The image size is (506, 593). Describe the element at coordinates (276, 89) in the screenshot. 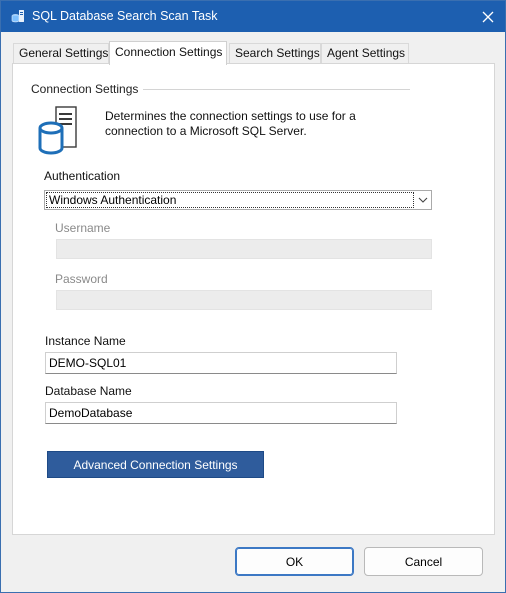

I see `group-divider` at that location.